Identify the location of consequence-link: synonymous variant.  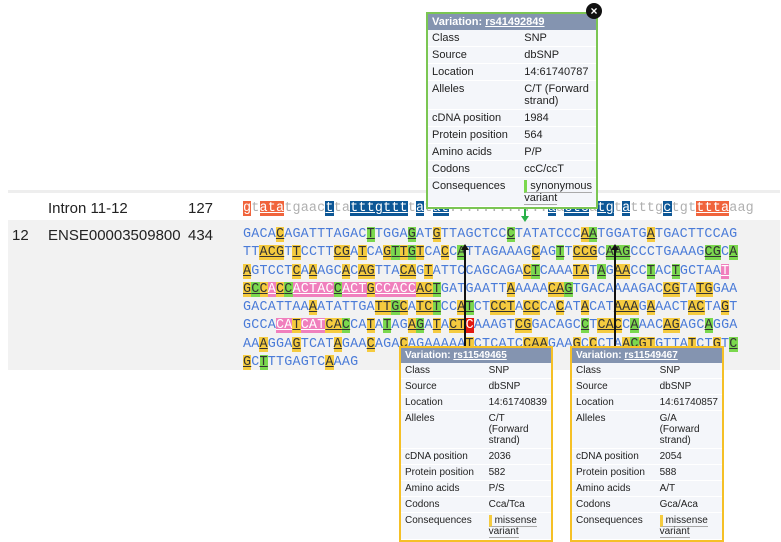
(558, 192).